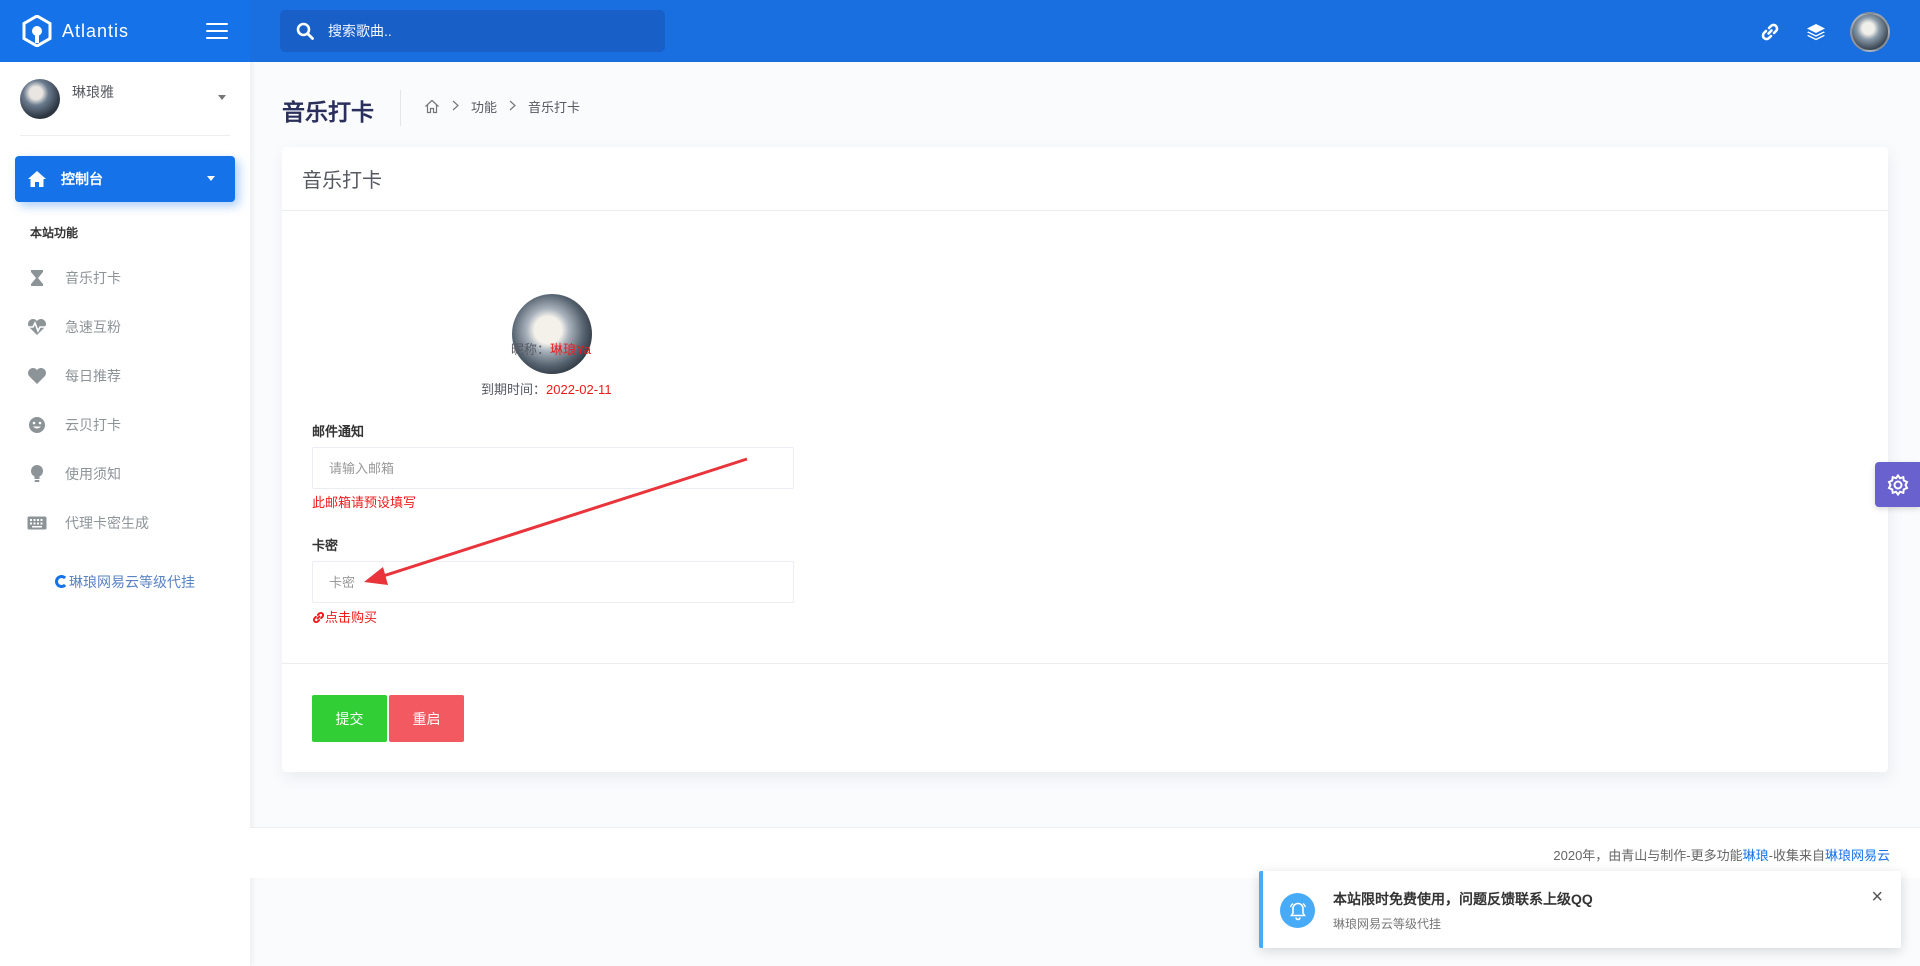 The height and width of the screenshot is (966, 1920). Describe the element at coordinates (37, 278) in the screenshot. I see `hourglass-icon` at that location.